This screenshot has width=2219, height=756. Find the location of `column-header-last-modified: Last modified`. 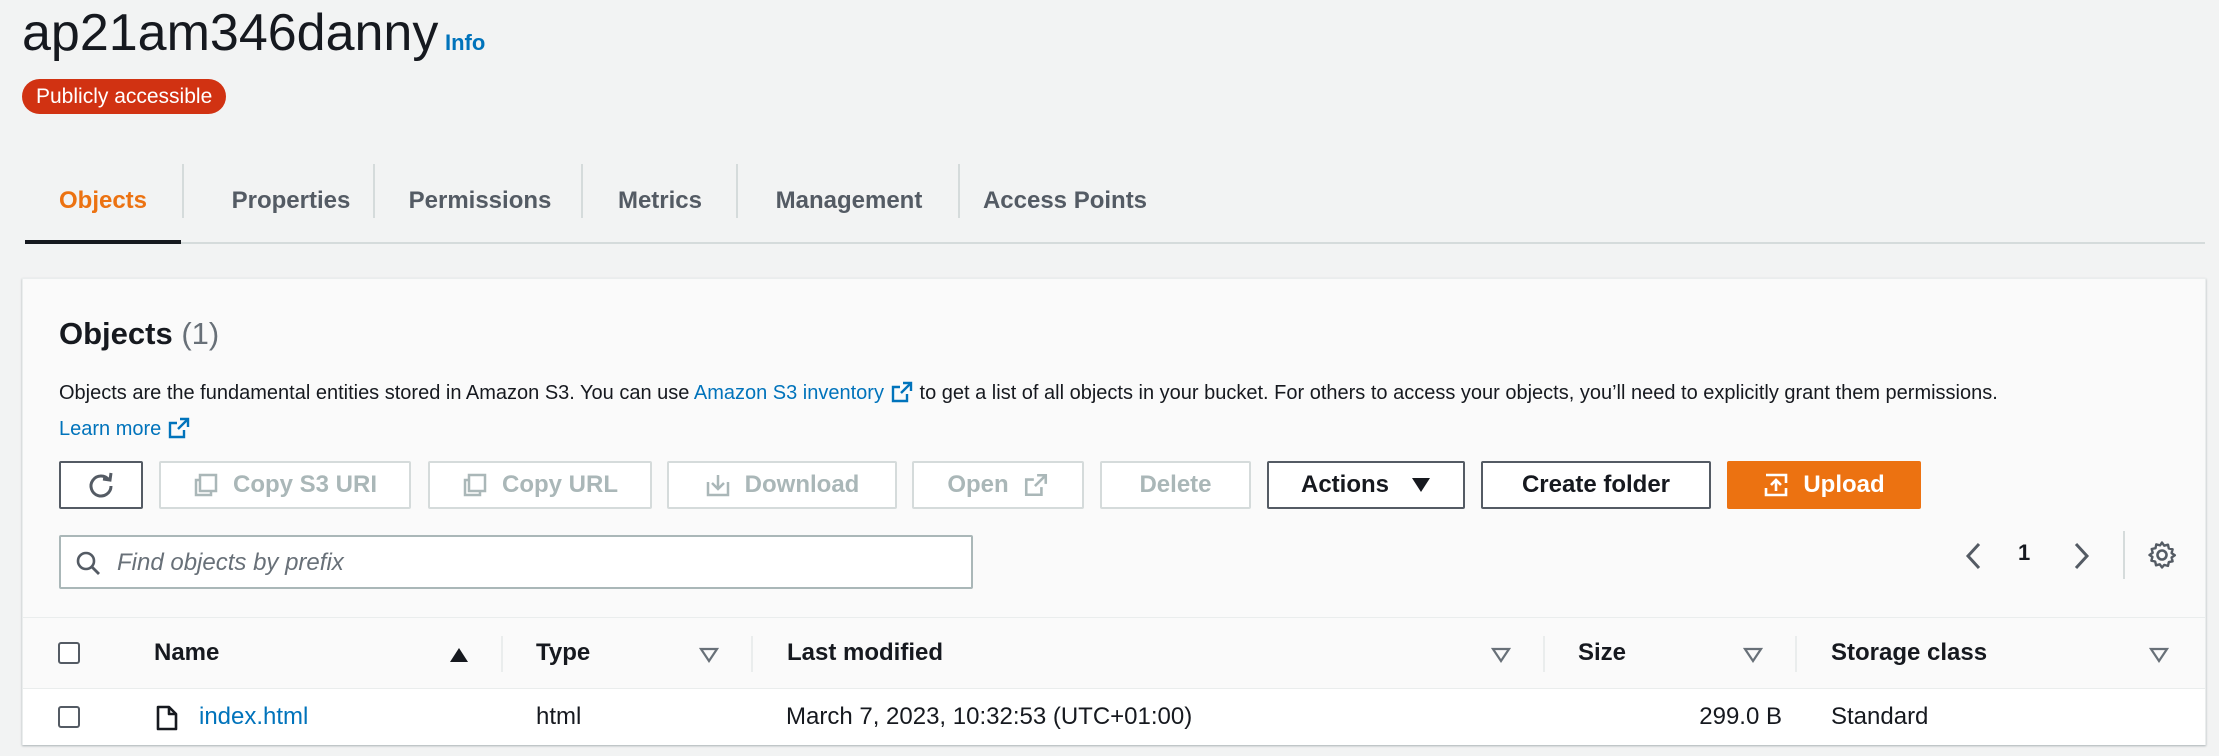

column-header-last-modified: Last modified is located at coordinates (865, 653).